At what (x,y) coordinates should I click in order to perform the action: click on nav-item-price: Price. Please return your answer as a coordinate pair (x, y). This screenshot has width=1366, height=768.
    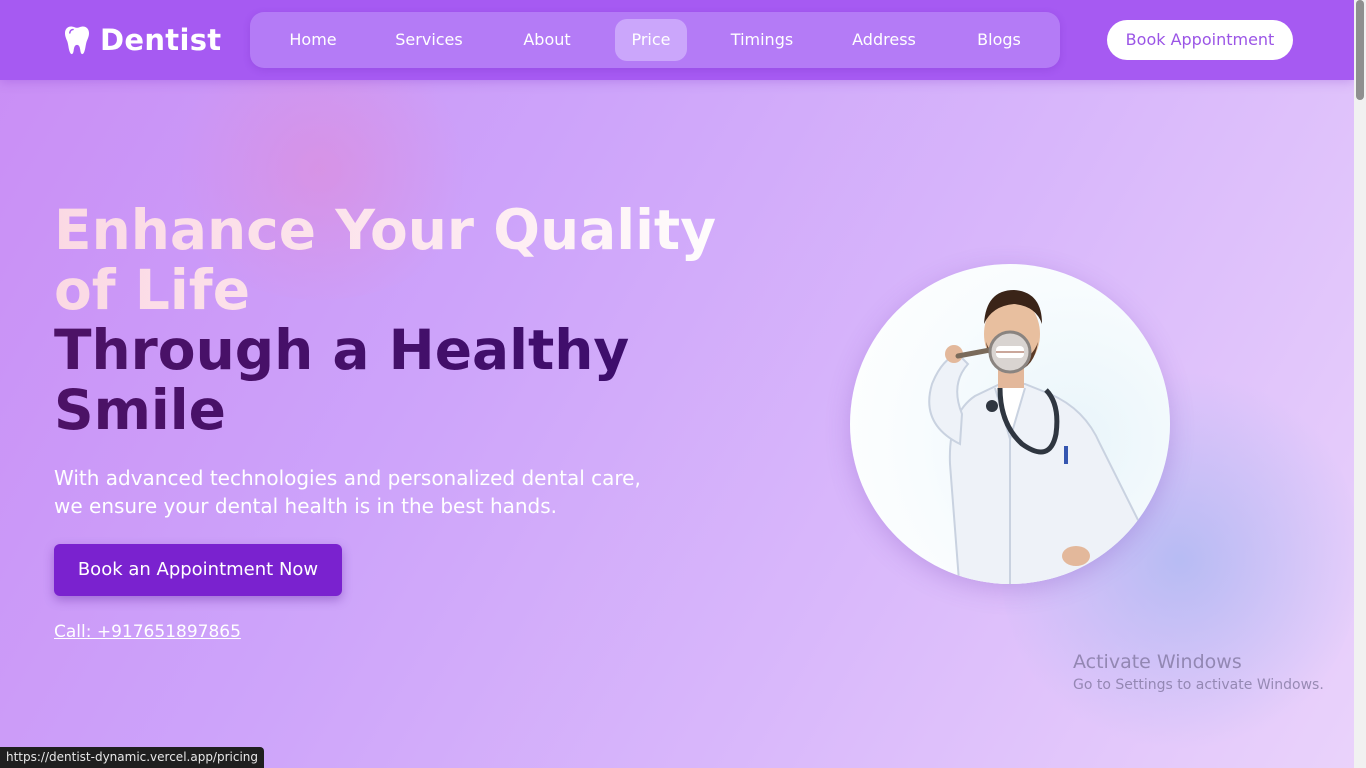
    Looking at the image, I should click on (651, 40).